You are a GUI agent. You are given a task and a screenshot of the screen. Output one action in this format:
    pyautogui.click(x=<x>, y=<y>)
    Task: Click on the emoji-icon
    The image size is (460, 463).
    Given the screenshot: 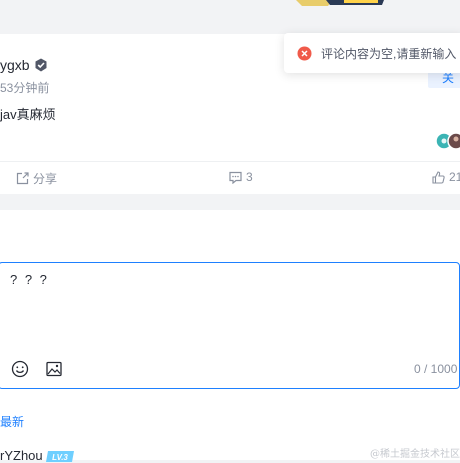 What is the action you would take?
    pyautogui.click(x=20, y=369)
    